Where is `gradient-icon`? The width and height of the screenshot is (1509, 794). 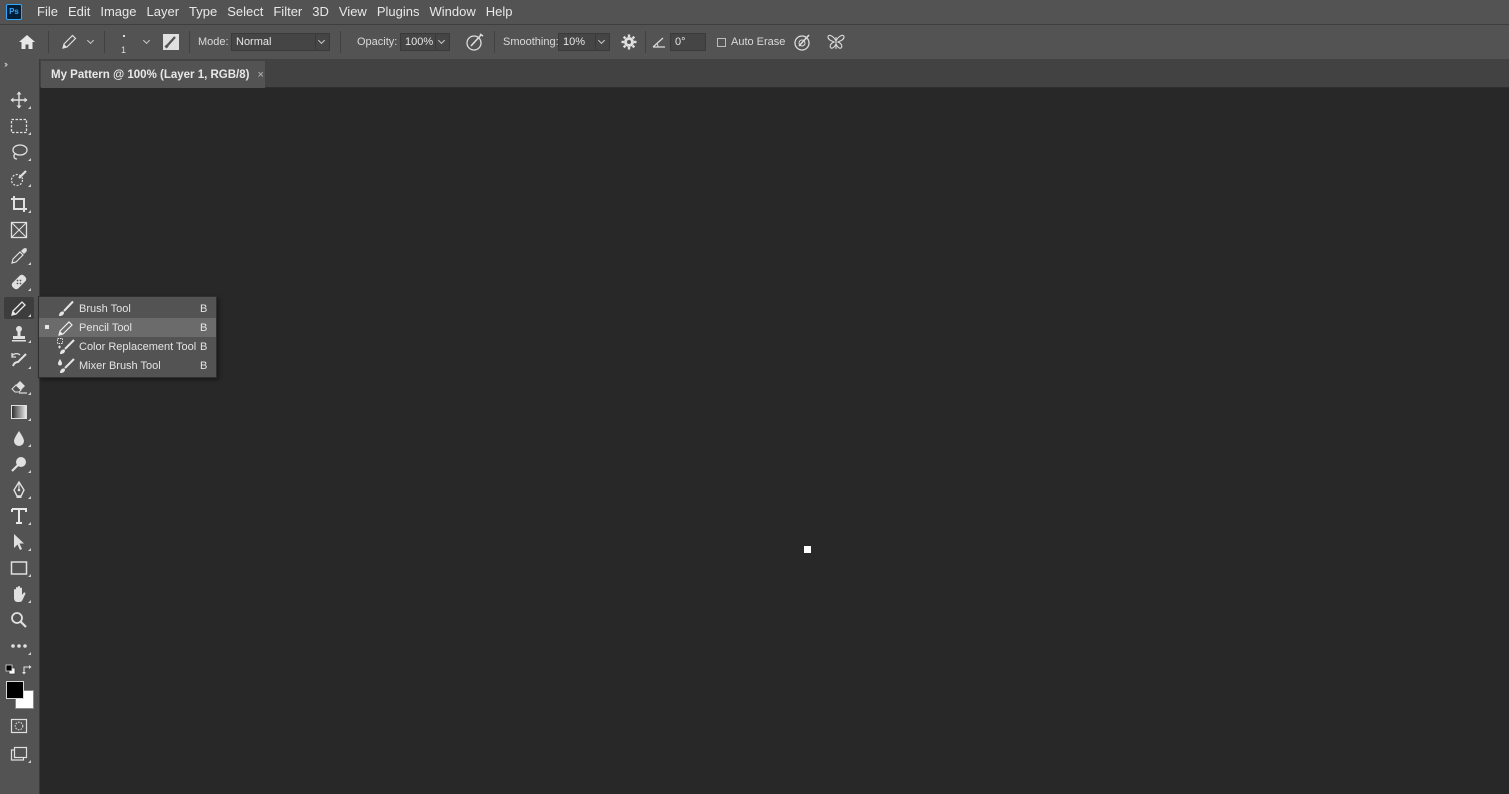
gradient-icon is located at coordinates (19, 412).